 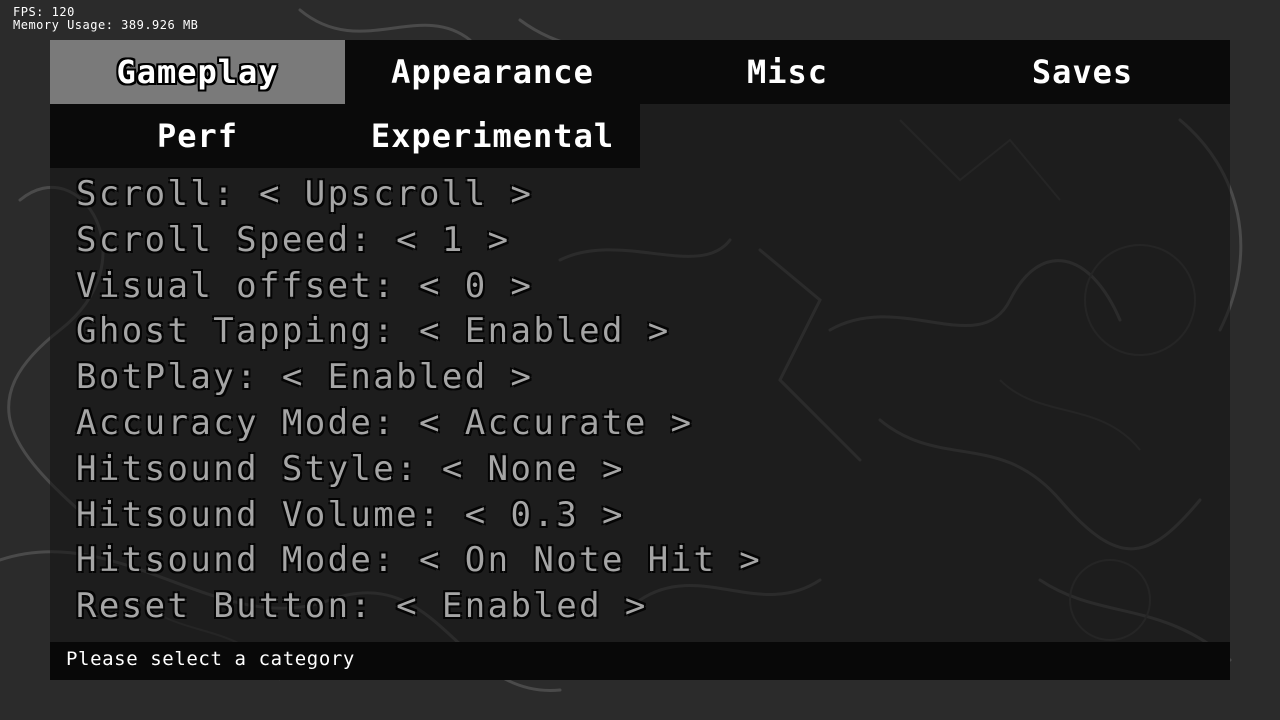 I want to click on tab-appearance: Appearance, so click(x=492, y=72).